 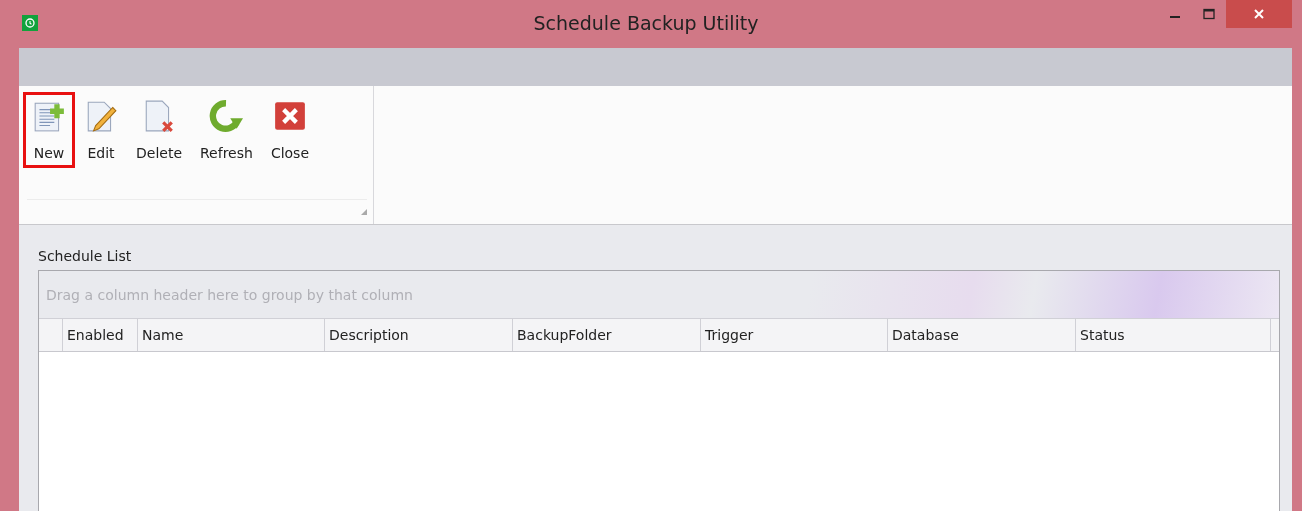 I want to click on minimize-icon, so click(x=1175, y=17).